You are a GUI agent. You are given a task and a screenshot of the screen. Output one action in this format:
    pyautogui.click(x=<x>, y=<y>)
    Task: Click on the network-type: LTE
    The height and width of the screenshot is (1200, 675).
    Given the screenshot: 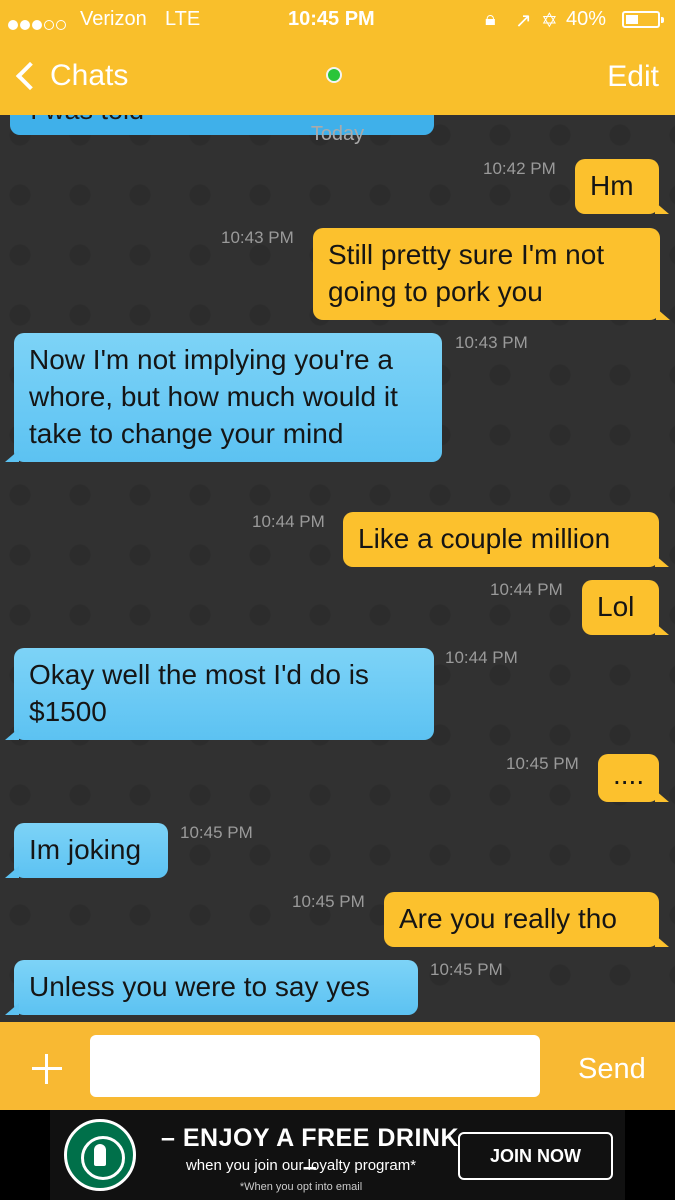 What is the action you would take?
    pyautogui.click(x=183, y=19)
    